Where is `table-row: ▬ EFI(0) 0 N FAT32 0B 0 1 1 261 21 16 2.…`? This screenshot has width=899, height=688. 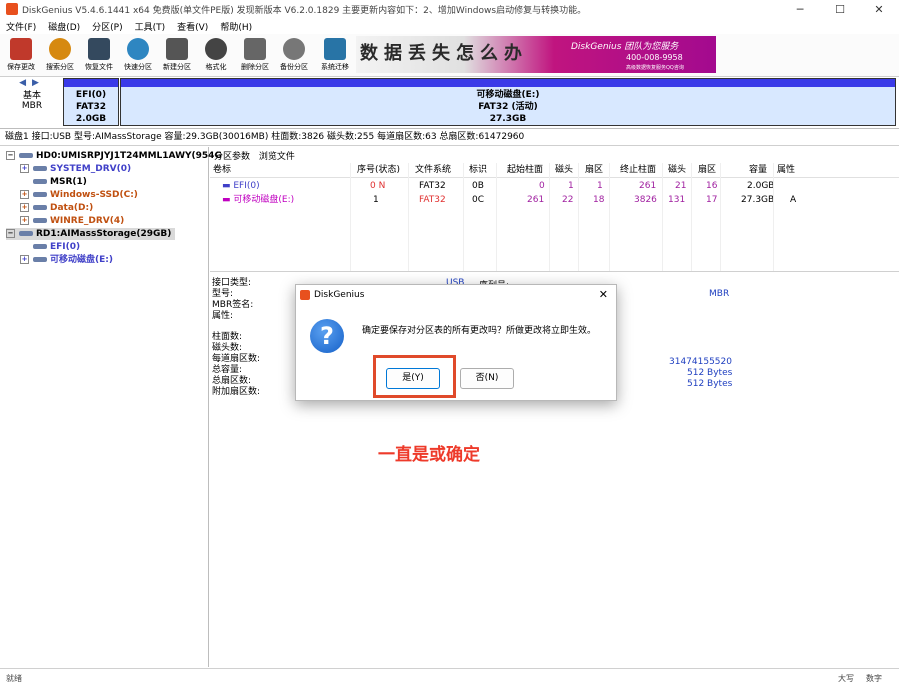 table-row: ▬ EFI(0) 0 N FAT32 0B 0 1 1 261 21 16 2.… is located at coordinates (554, 186).